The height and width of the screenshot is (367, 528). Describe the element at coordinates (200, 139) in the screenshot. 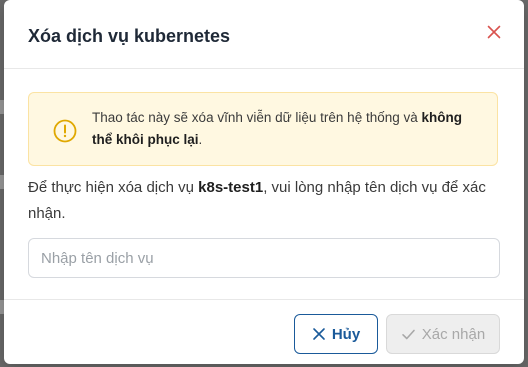

I see `warning-text-end: .` at that location.